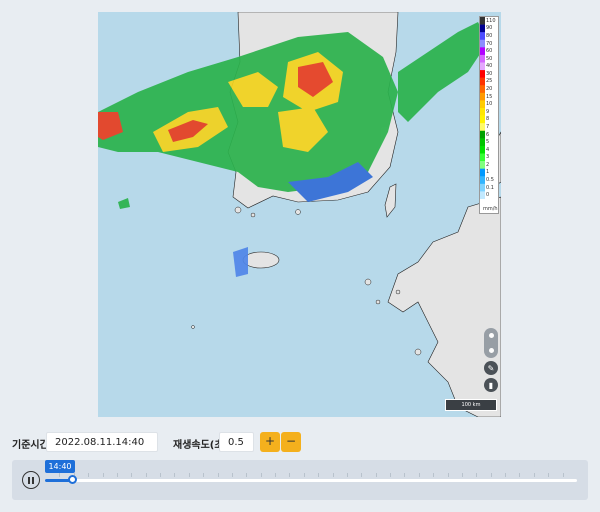 This screenshot has width=600, height=512. Describe the element at coordinates (488, 126) in the screenshot. I see `legend-tick: 7` at that location.